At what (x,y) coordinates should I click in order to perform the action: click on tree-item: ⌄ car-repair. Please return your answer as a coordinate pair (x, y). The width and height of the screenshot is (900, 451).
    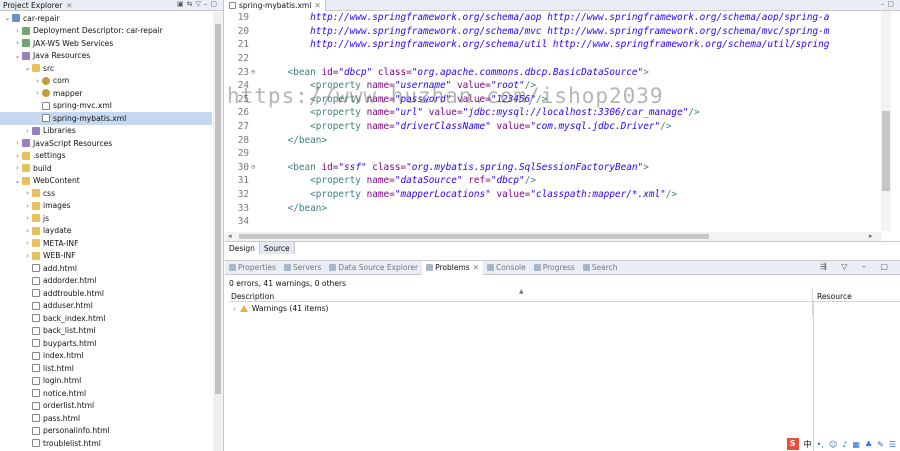
    Looking at the image, I should click on (106, 18).